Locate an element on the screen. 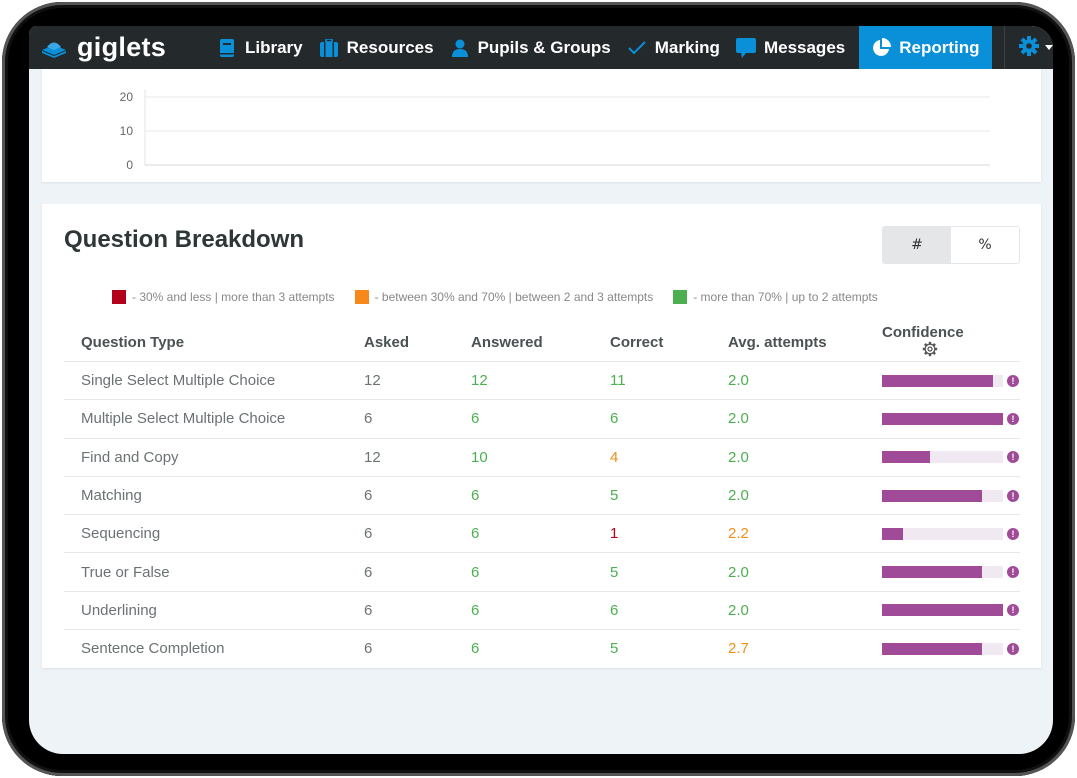 The height and width of the screenshot is (778, 1077). nav-marking: Marking is located at coordinates (673, 47).